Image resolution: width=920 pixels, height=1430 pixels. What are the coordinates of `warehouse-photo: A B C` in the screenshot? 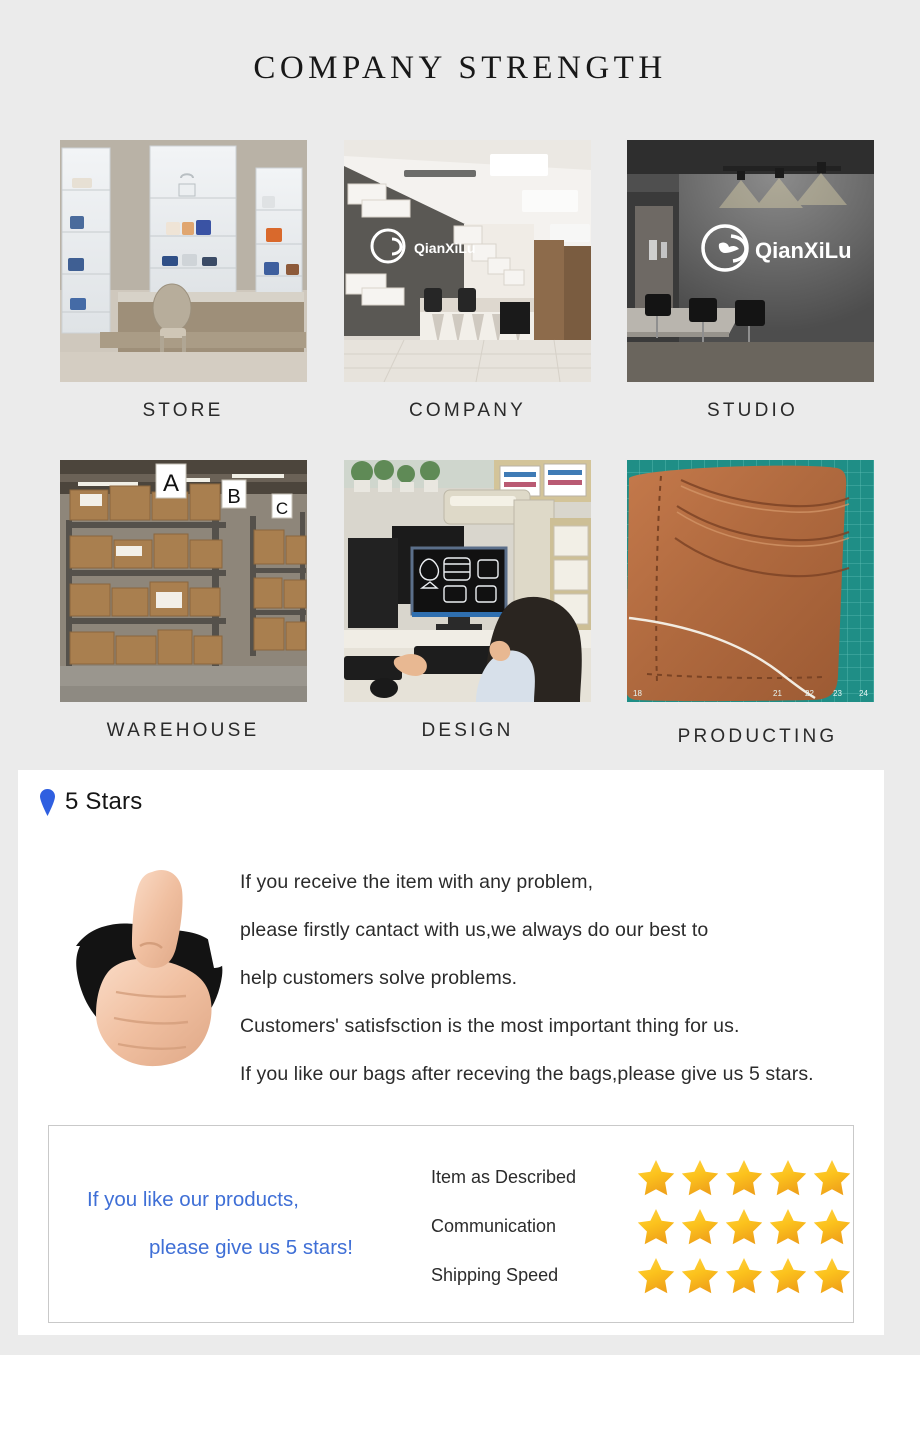 It's located at (183, 581).